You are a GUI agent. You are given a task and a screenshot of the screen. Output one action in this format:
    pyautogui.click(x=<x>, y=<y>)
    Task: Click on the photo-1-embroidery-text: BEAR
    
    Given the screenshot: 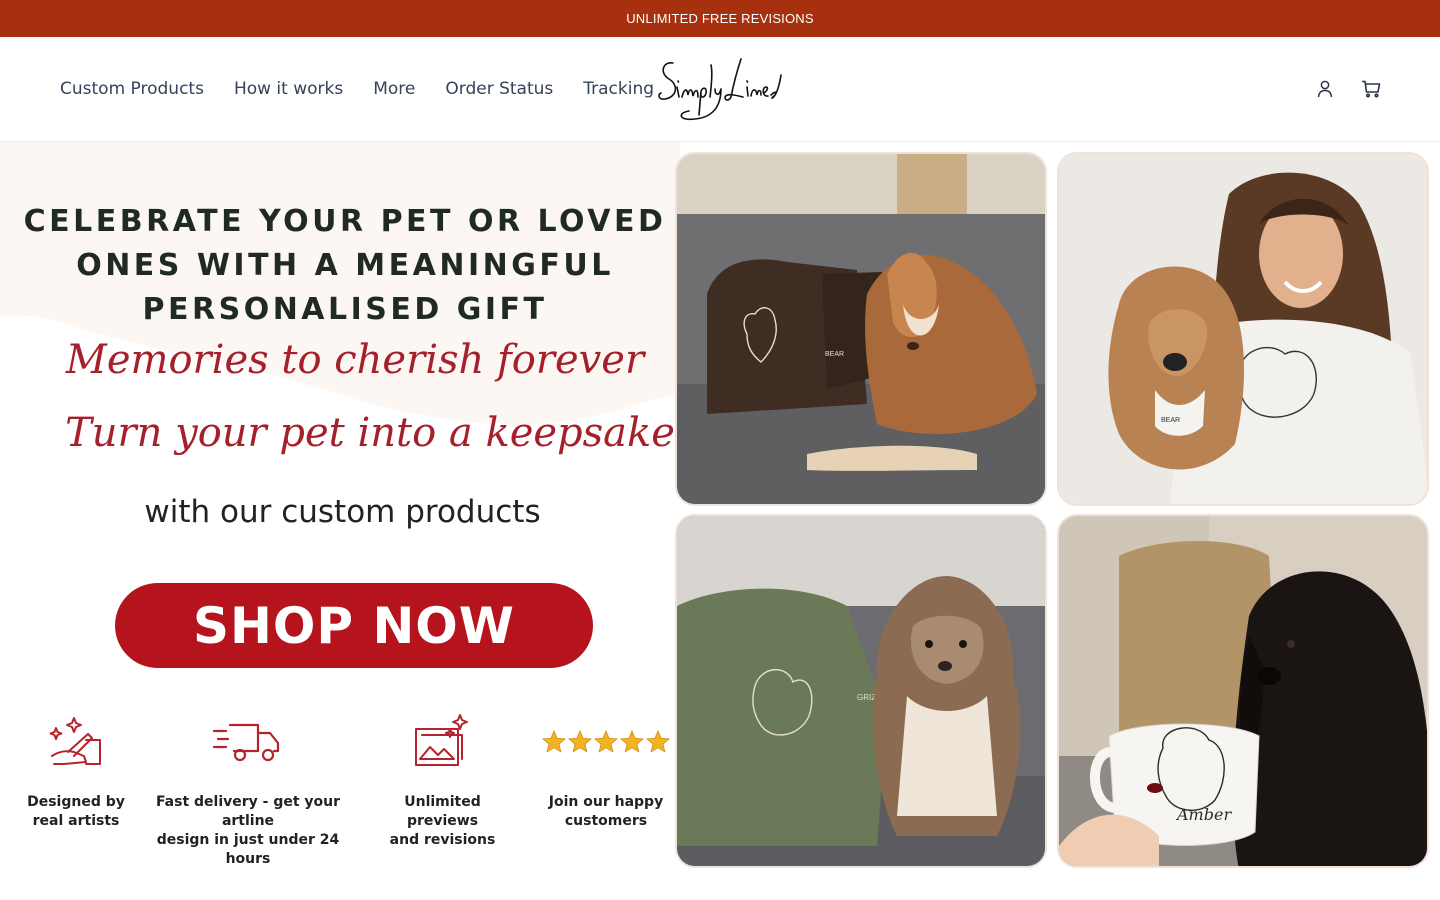 What is the action you would take?
    pyautogui.click(x=834, y=354)
    